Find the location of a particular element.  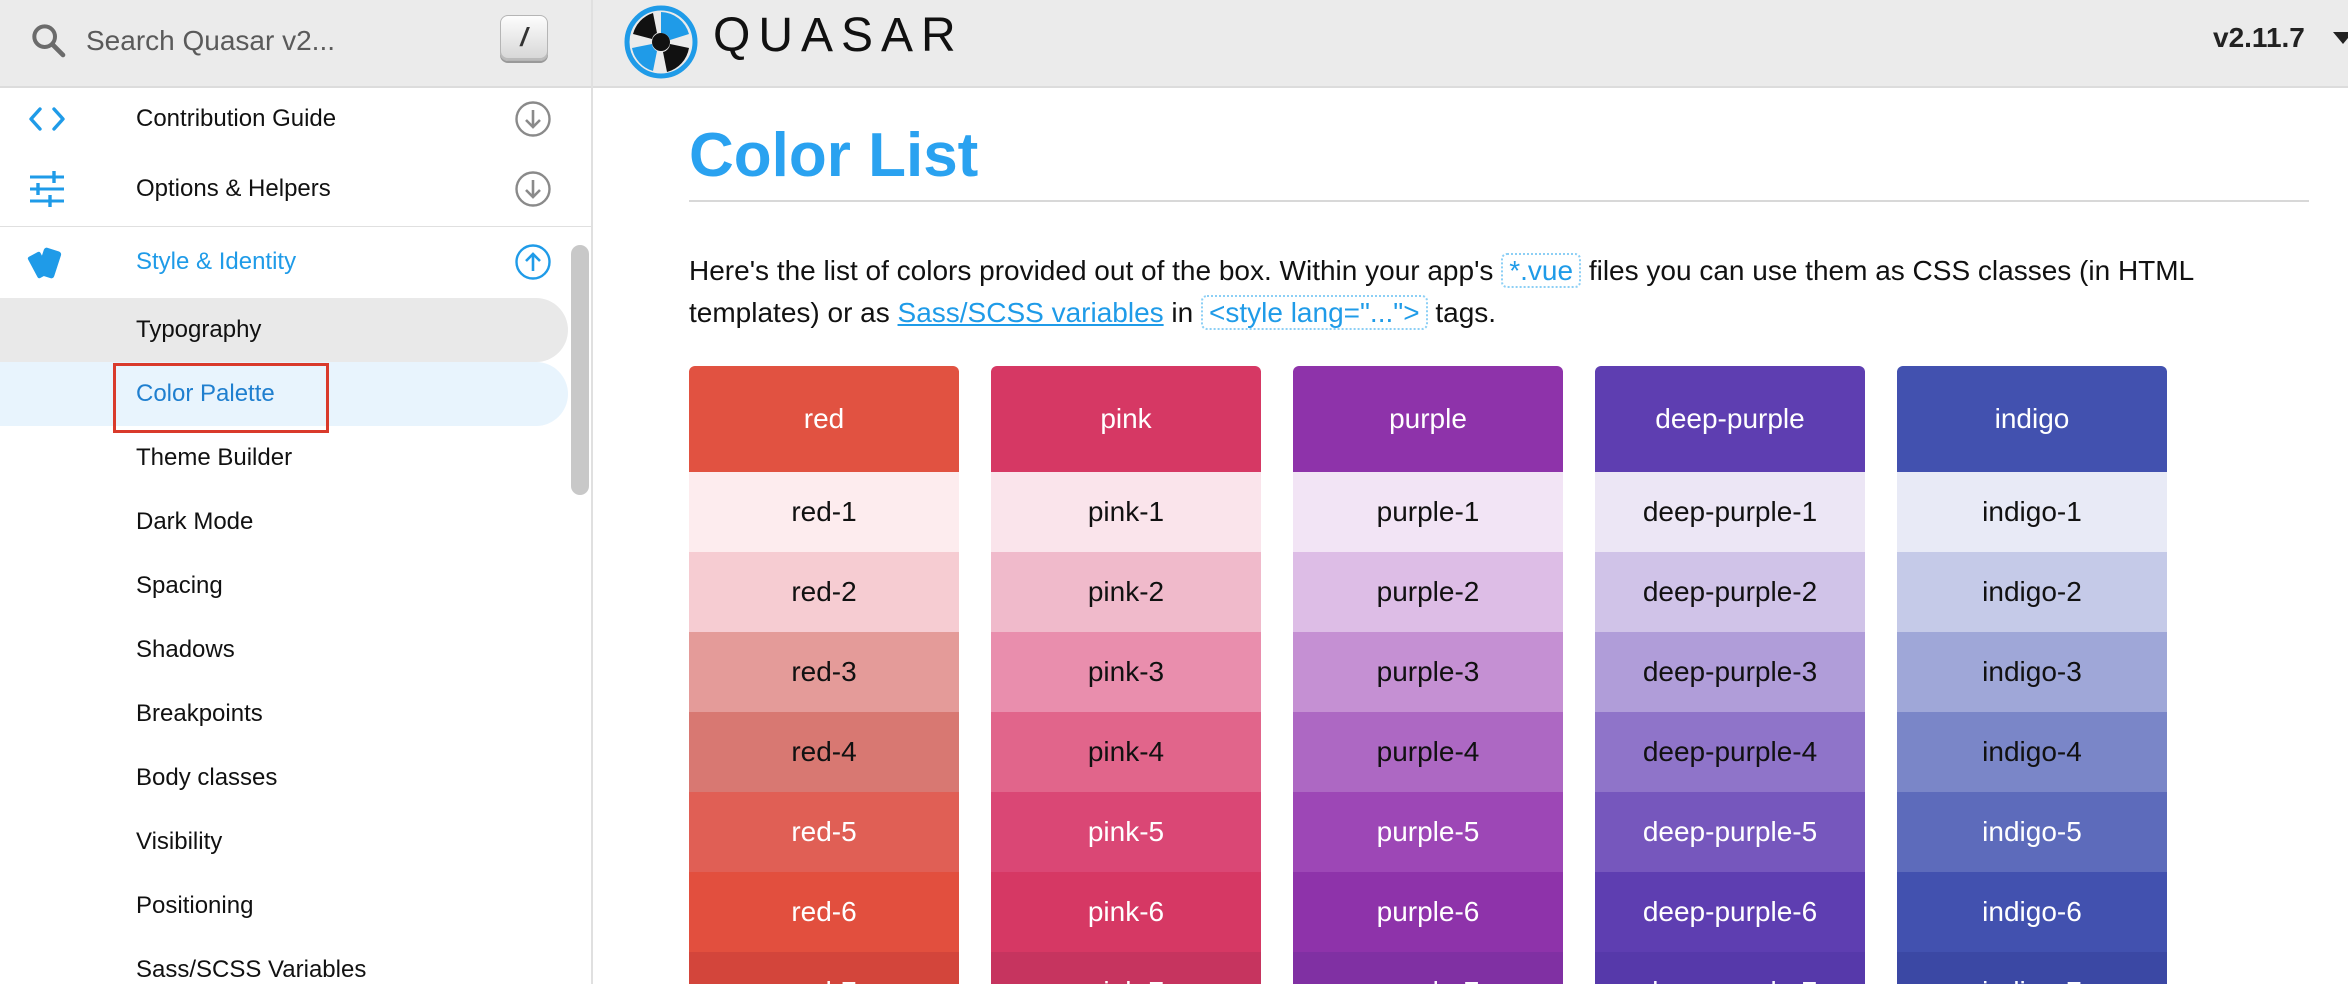

color-header: deep-purple is located at coordinates (1730, 419).